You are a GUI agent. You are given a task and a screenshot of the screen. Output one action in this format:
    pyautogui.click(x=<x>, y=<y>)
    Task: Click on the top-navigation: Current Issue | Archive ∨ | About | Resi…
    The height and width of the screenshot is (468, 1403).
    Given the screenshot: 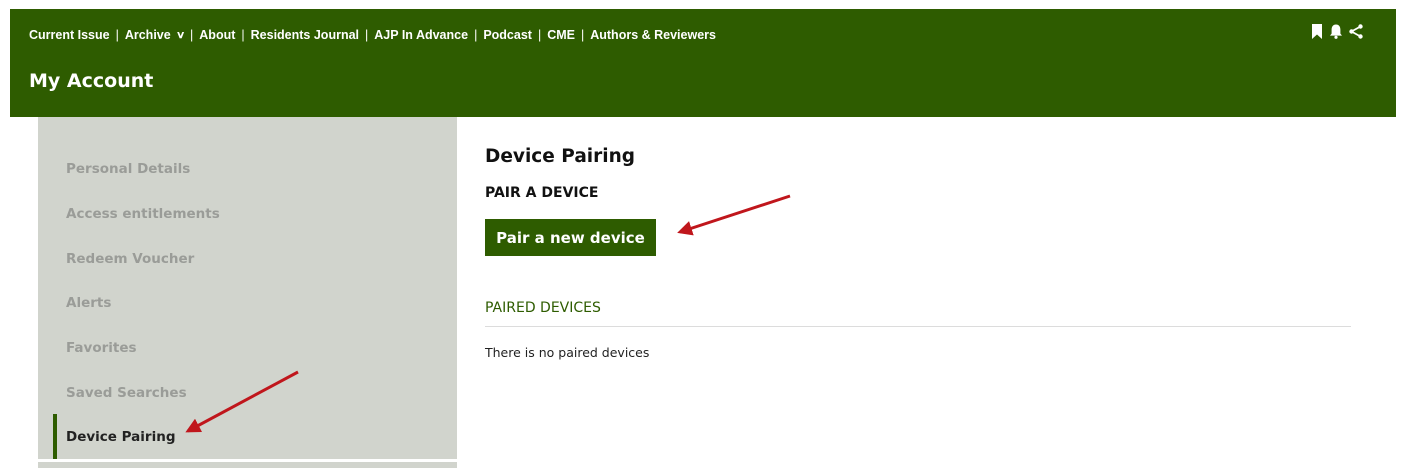 What is the action you would take?
    pyautogui.click(x=372, y=35)
    